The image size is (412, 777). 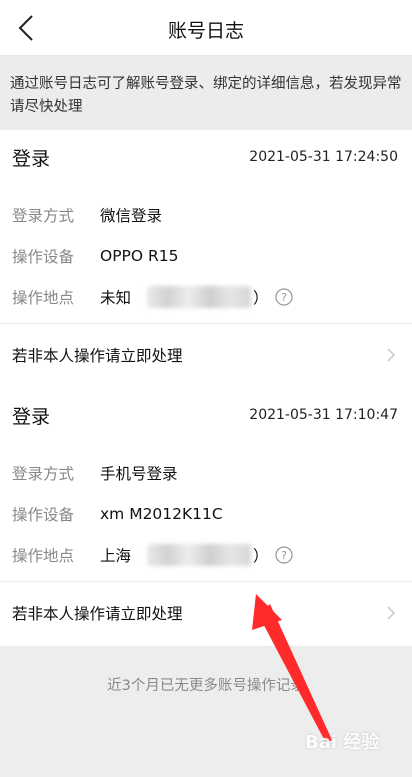 I want to click on login-method-row: 登录方式 微信登录, so click(x=87, y=215).